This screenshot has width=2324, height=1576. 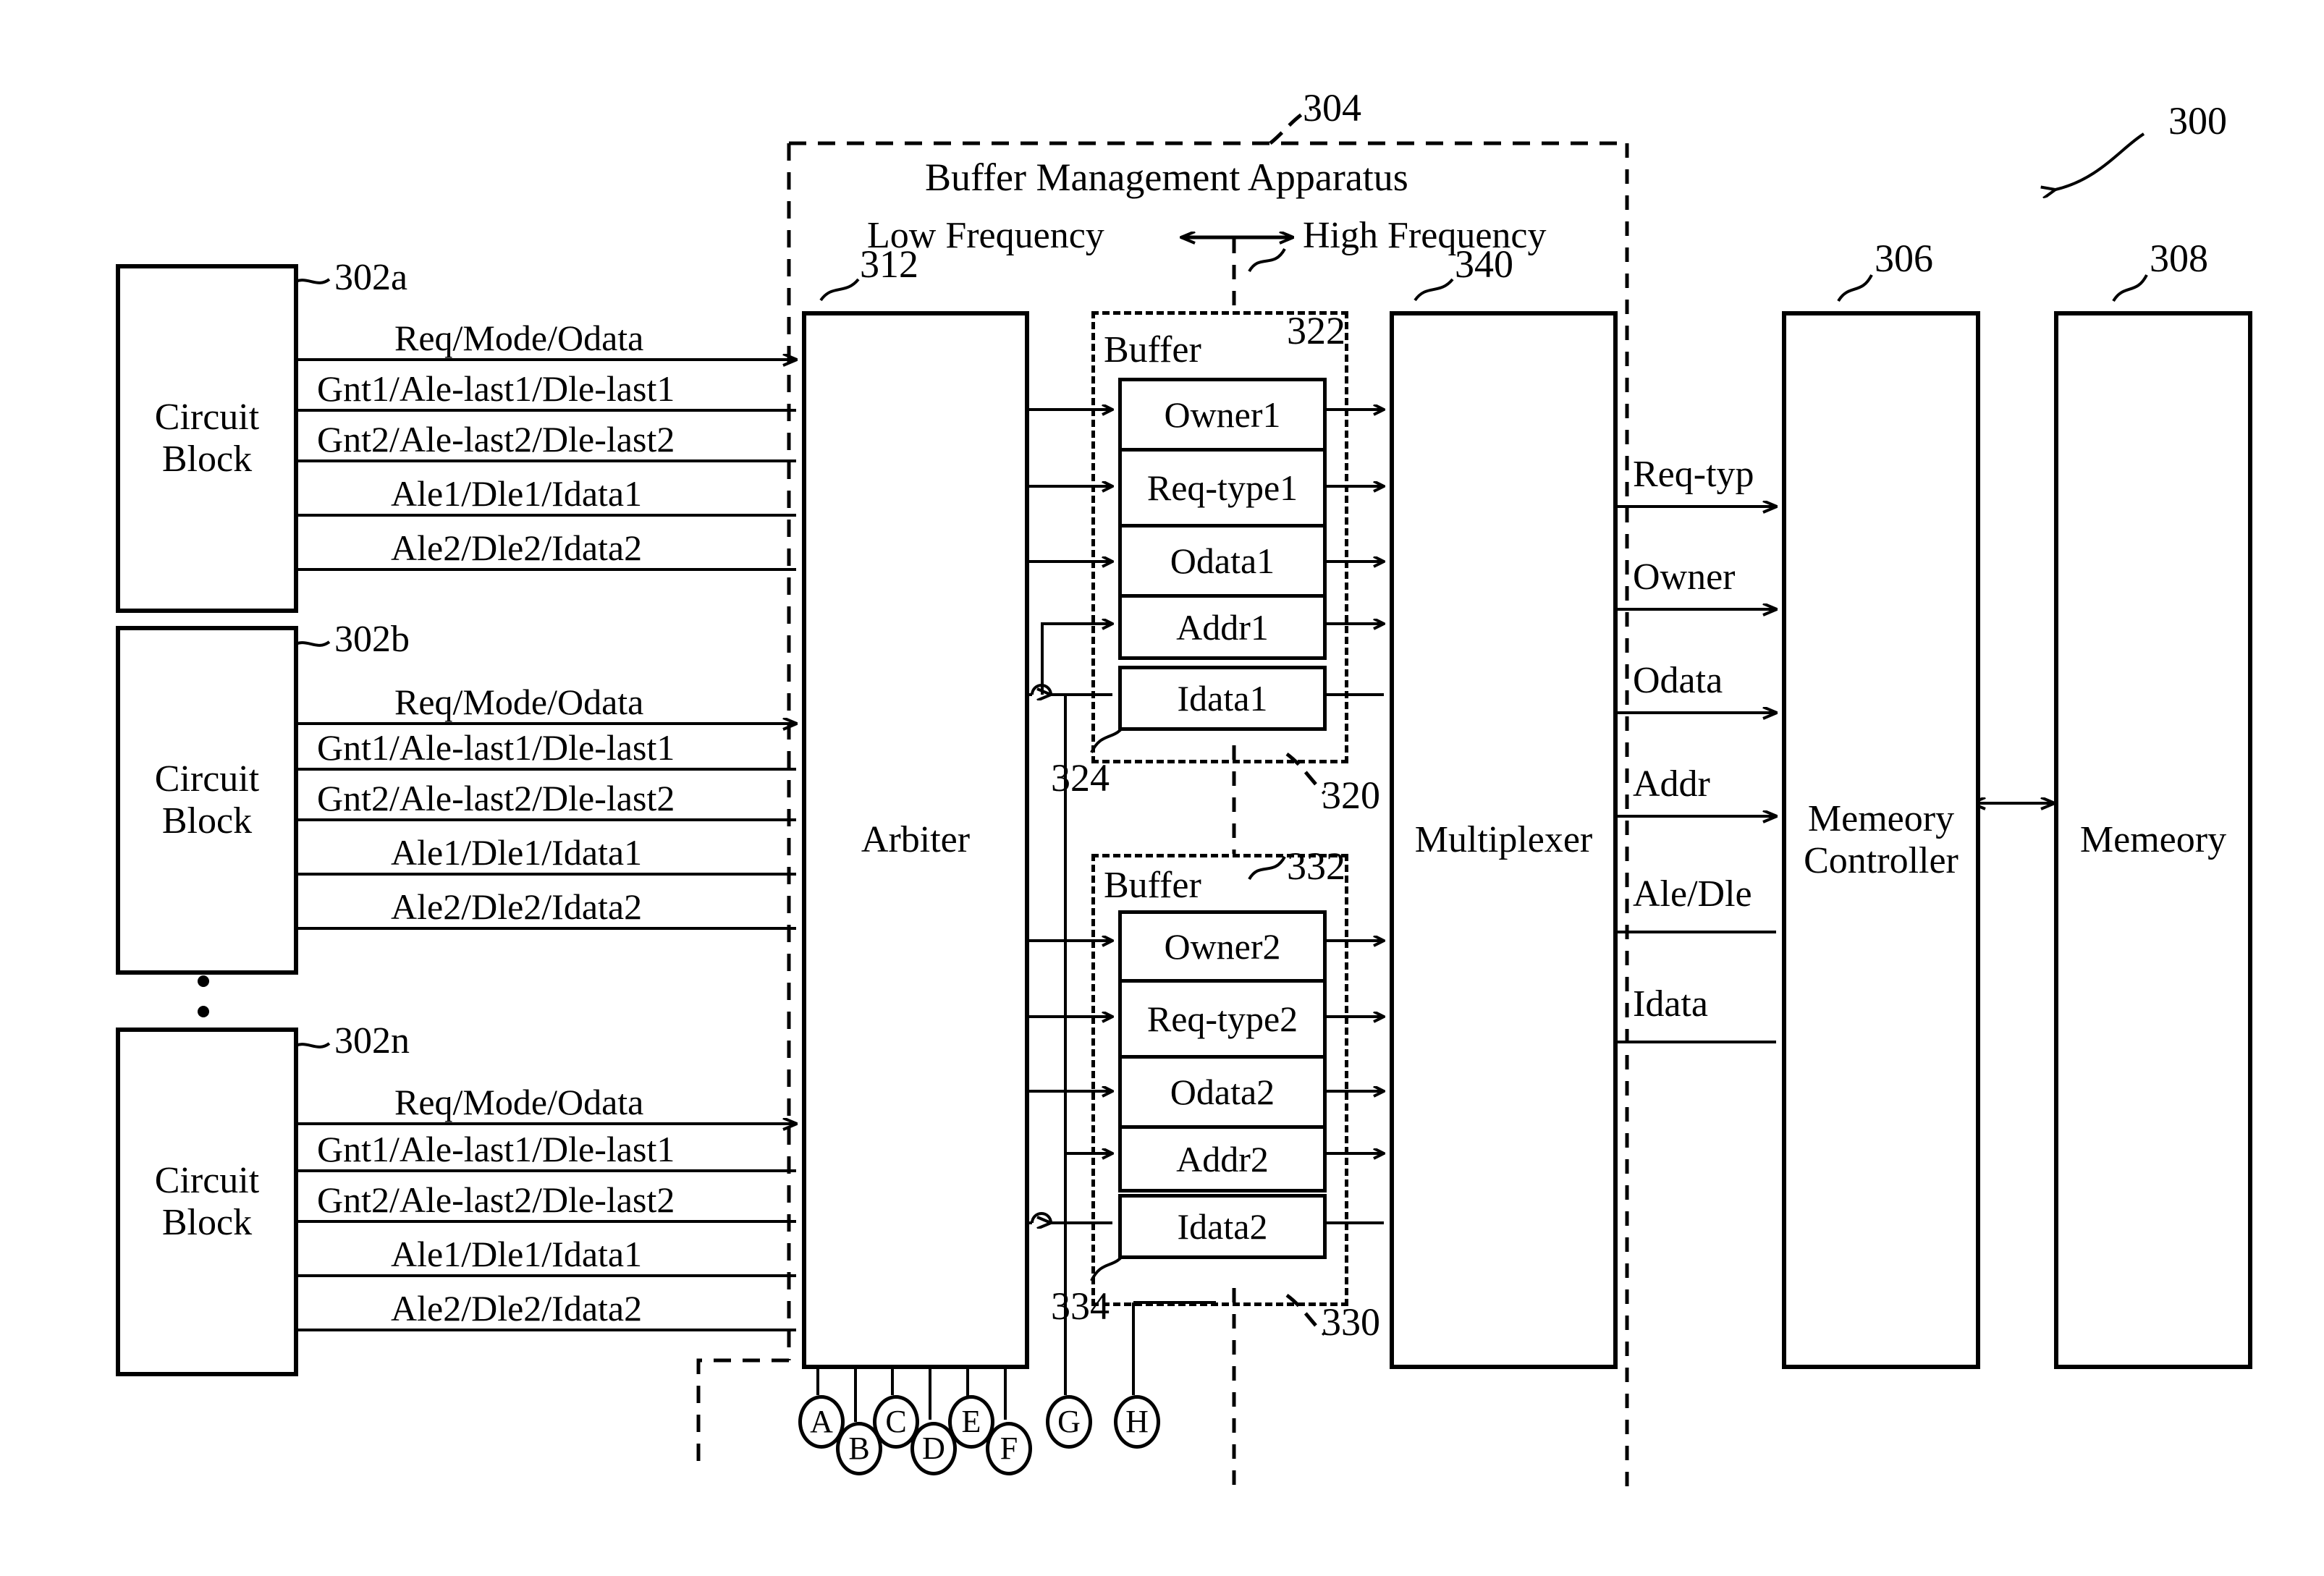 What do you see at coordinates (1351, 1322) in the screenshot?
I see `ref-330: 330` at bounding box center [1351, 1322].